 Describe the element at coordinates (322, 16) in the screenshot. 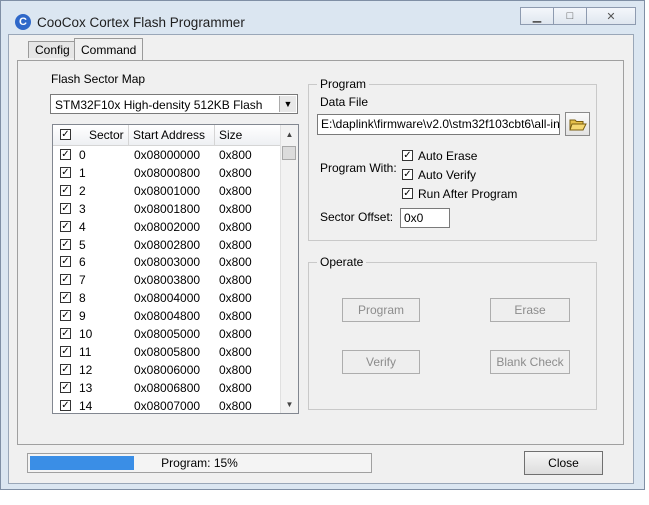

I see `title-bar: C CooCox Cortex Flash Programmer ▁ □ ✕` at that location.